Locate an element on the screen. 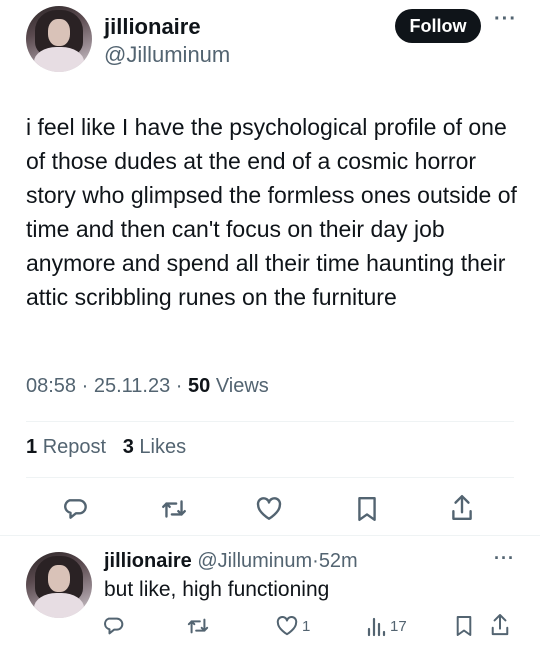 The width and height of the screenshot is (540, 661). tweet-meta: 08:58 · 25.11.23 · 50 Views is located at coordinates (147, 386).